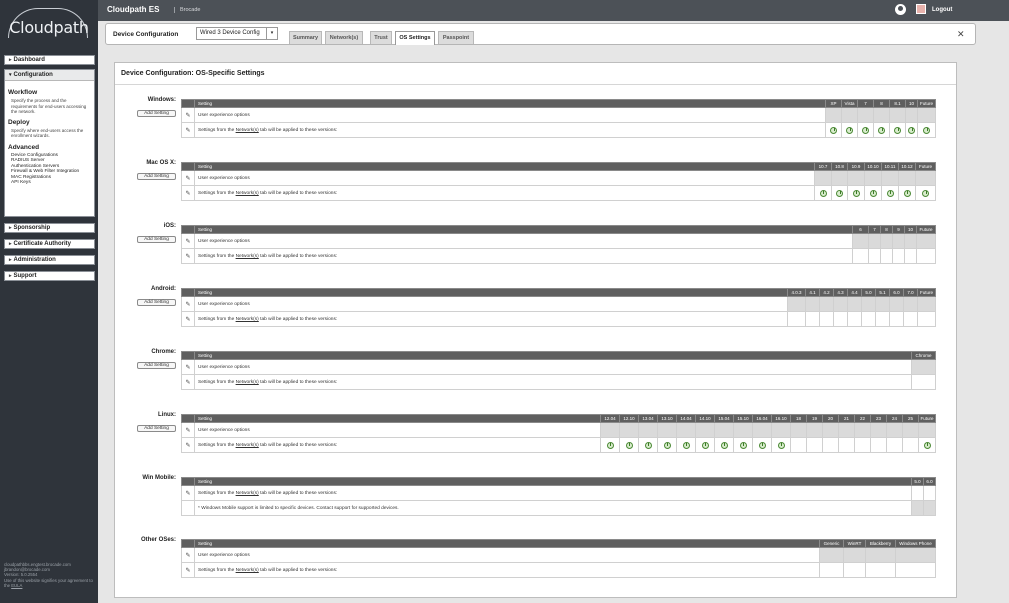 Image resolution: width=1009 pixels, height=603 pixels. I want to click on nav-support: ▸ Support, so click(49, 276).